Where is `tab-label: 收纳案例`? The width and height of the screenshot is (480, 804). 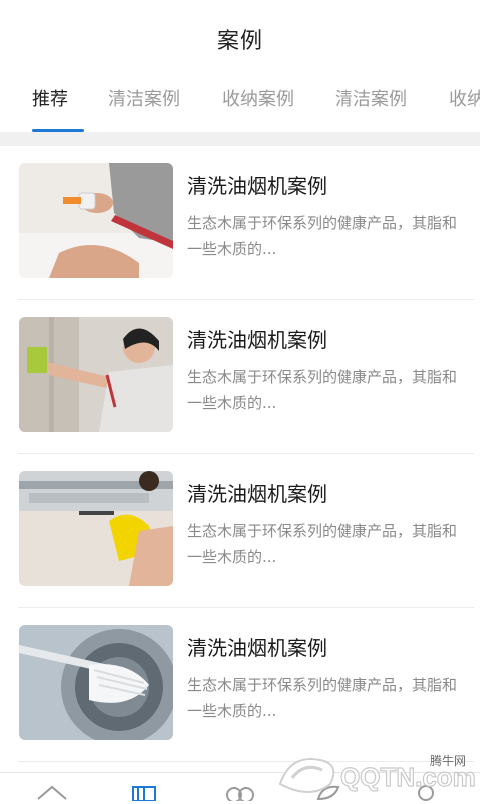 tab-label: 收纳案例 is located at coordinates (258, 99).